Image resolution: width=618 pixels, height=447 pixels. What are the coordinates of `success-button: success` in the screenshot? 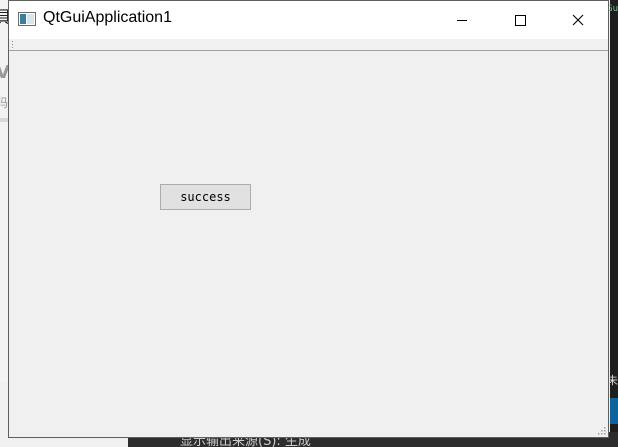 It's located at (205, 197).